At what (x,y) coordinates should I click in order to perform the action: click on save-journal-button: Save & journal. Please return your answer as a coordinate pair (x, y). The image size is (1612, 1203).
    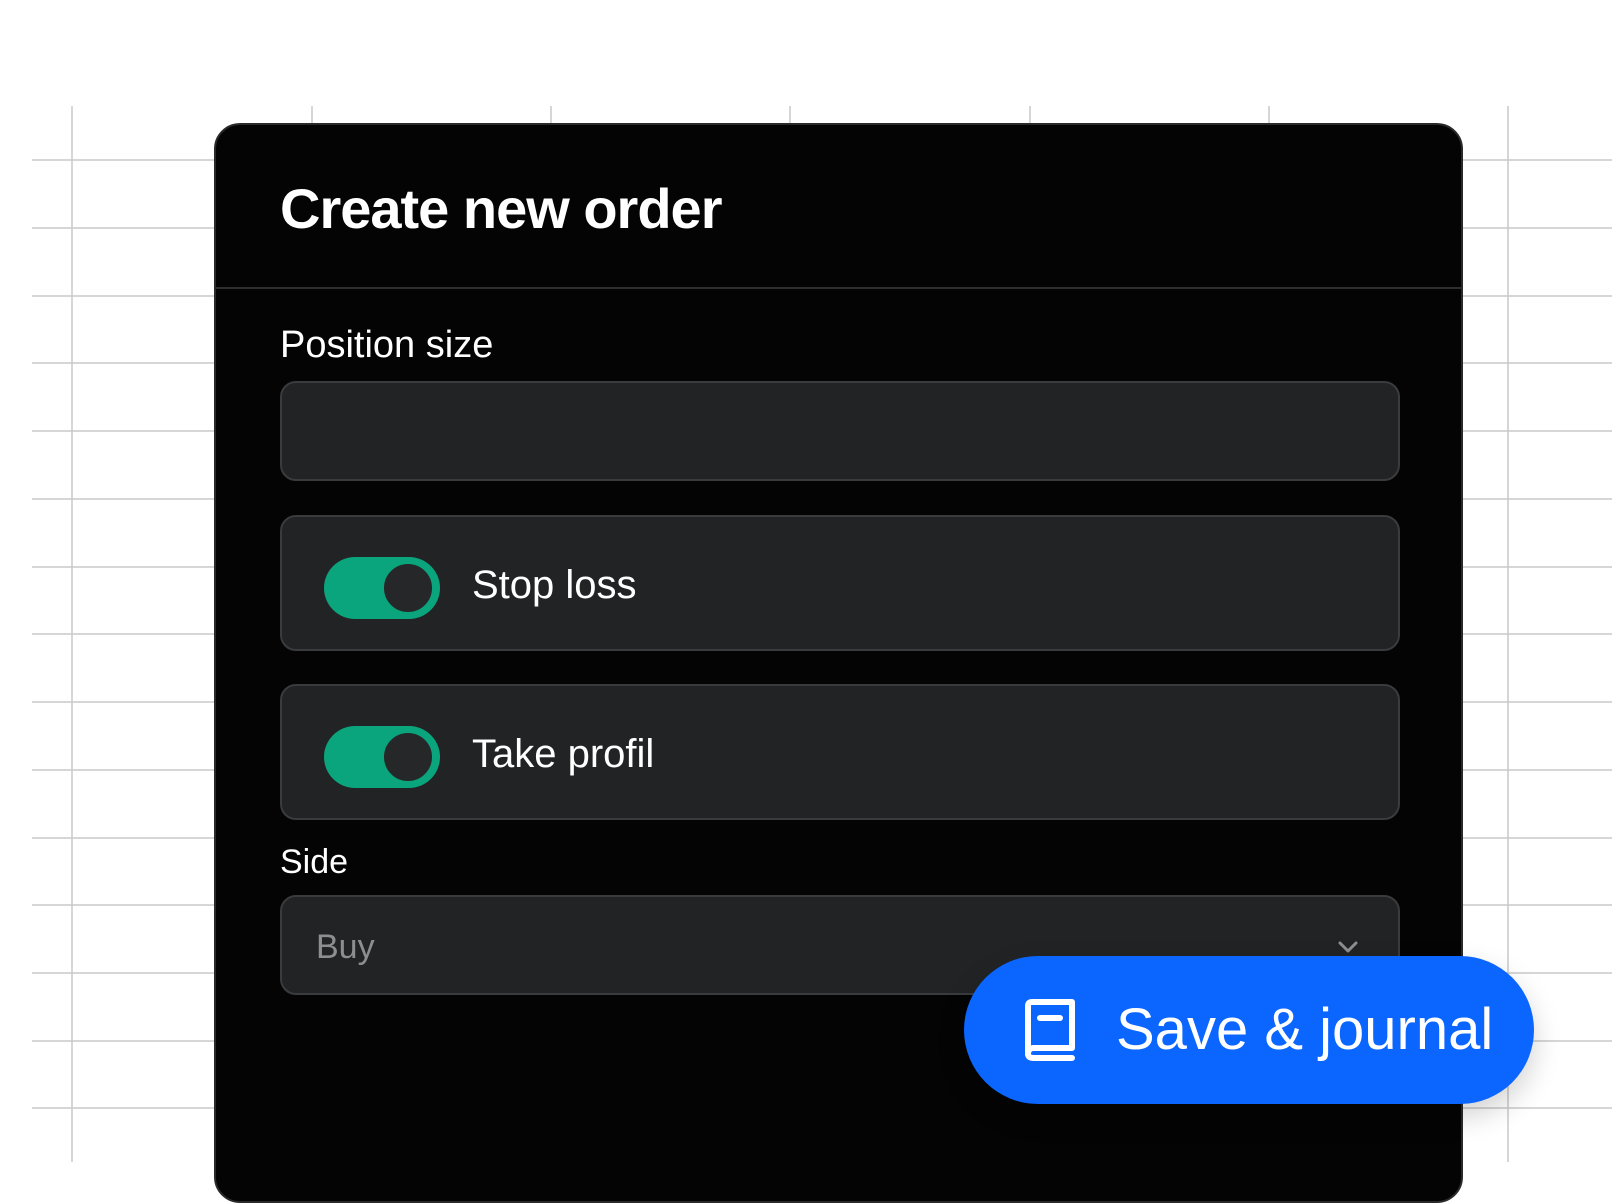
    Looking at the image, I should click on (1249, 1030).